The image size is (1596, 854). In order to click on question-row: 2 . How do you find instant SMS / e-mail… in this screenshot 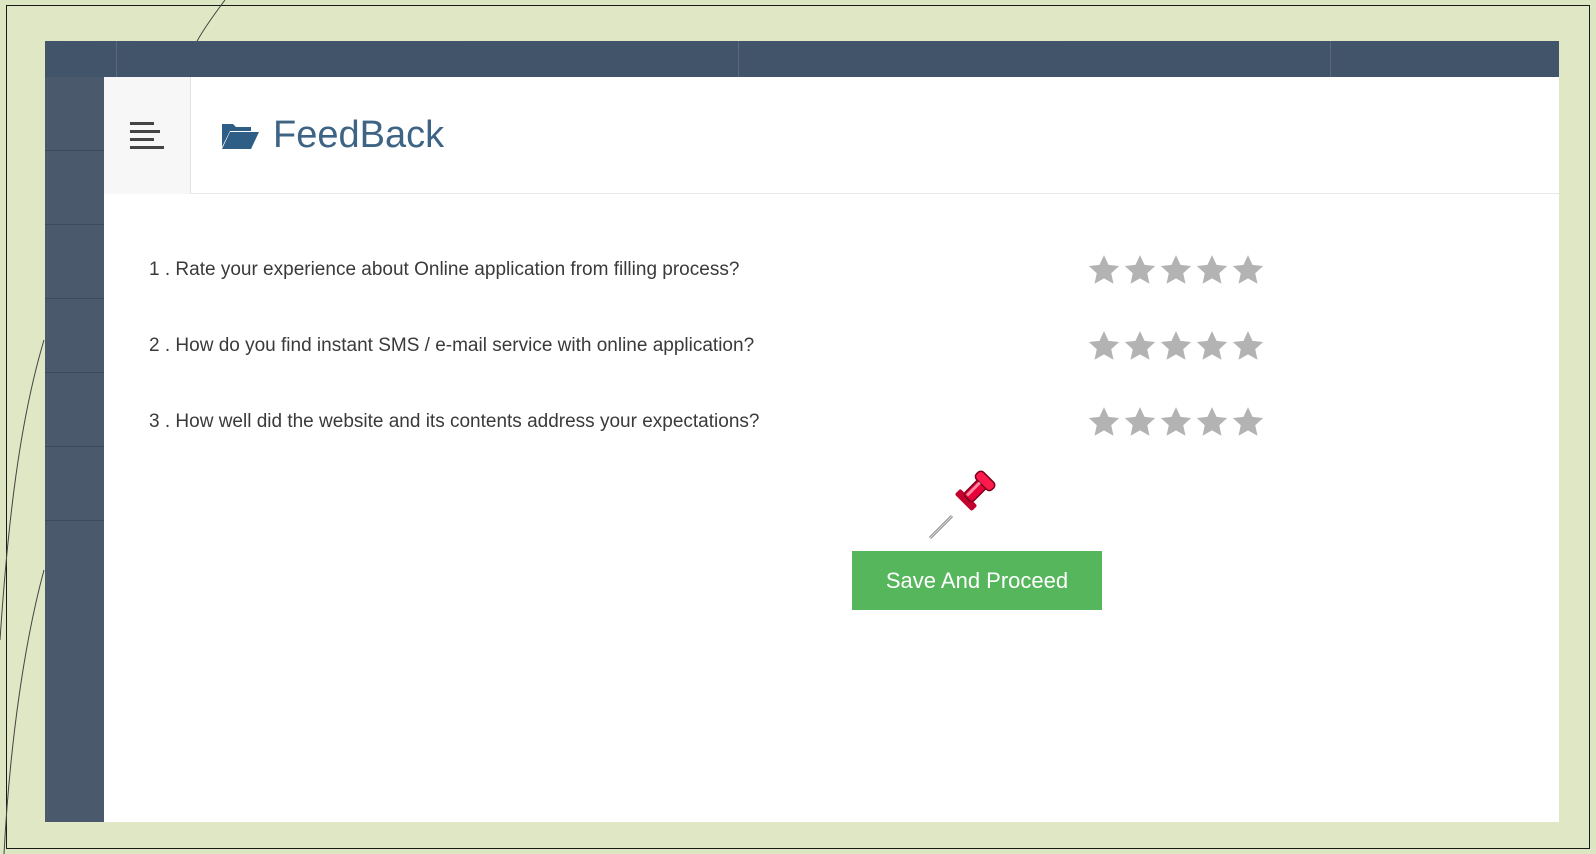, I will do `click(854, 346)`.